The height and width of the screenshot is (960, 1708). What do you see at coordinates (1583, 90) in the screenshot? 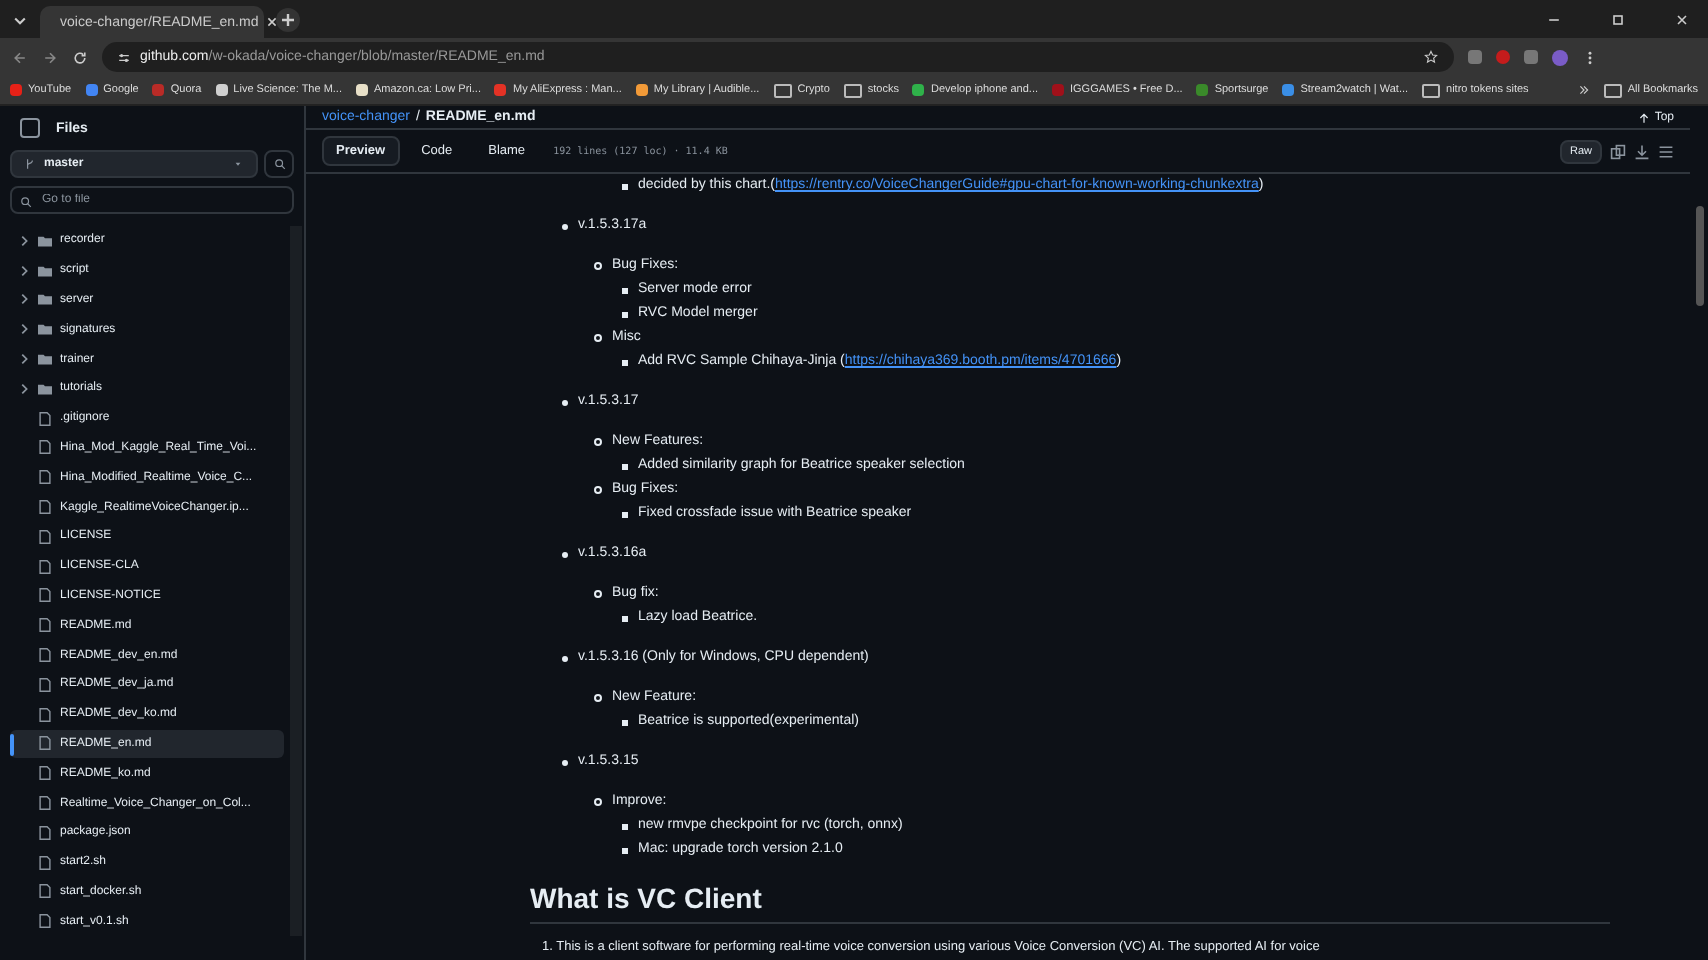
I see `double-chevron-icon` at bounding box center [1583, 90].